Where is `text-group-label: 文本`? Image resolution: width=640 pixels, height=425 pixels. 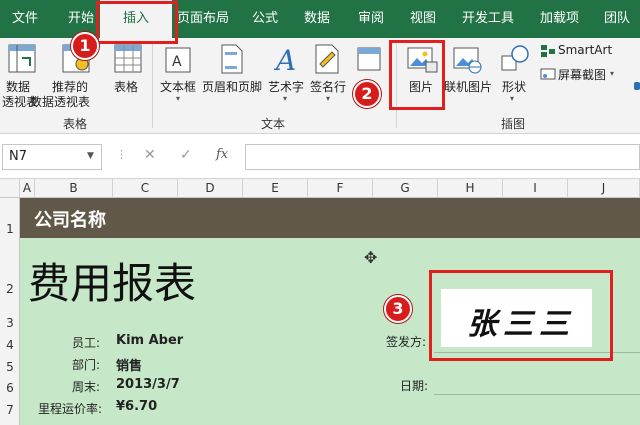
text-group-label: 文本 is located at coordinates (272, 124).